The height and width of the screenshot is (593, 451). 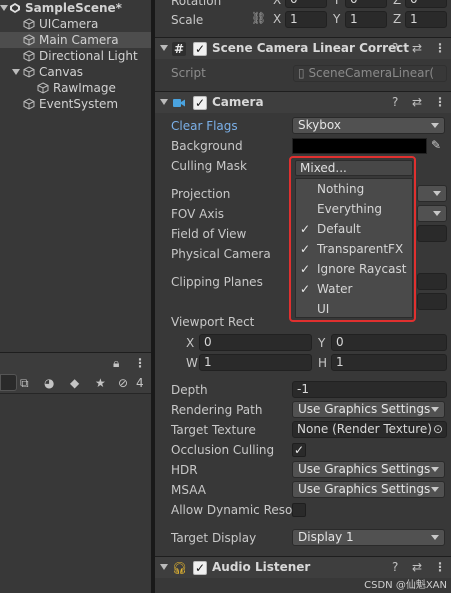 I want to click on rotation-y-field: 0, so click(x=366, y=4).